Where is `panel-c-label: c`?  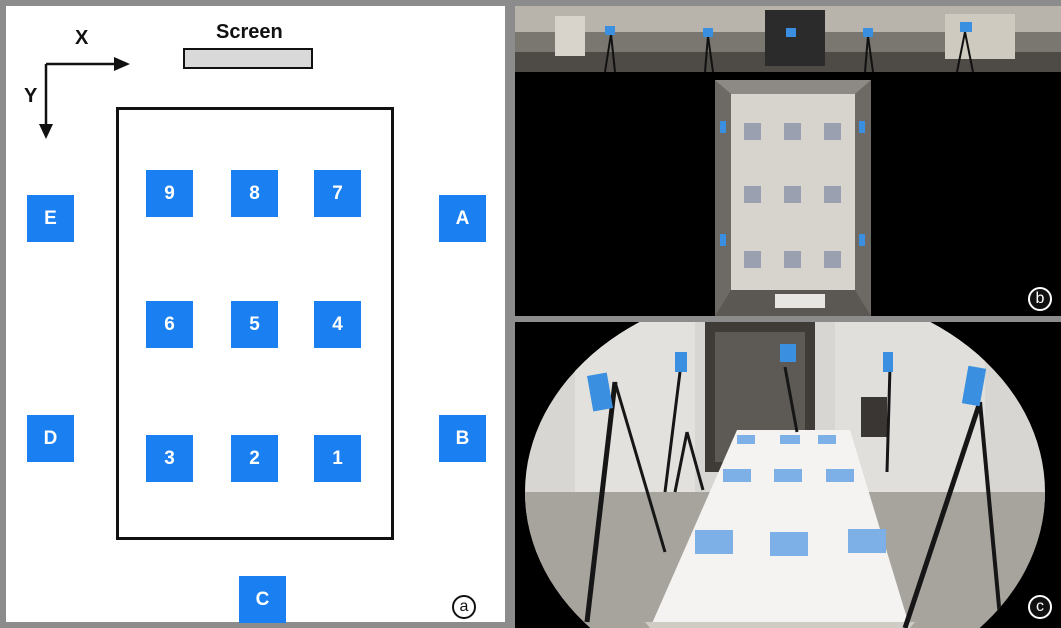
panel-c-label: c is located at coordinates (1040, 607).